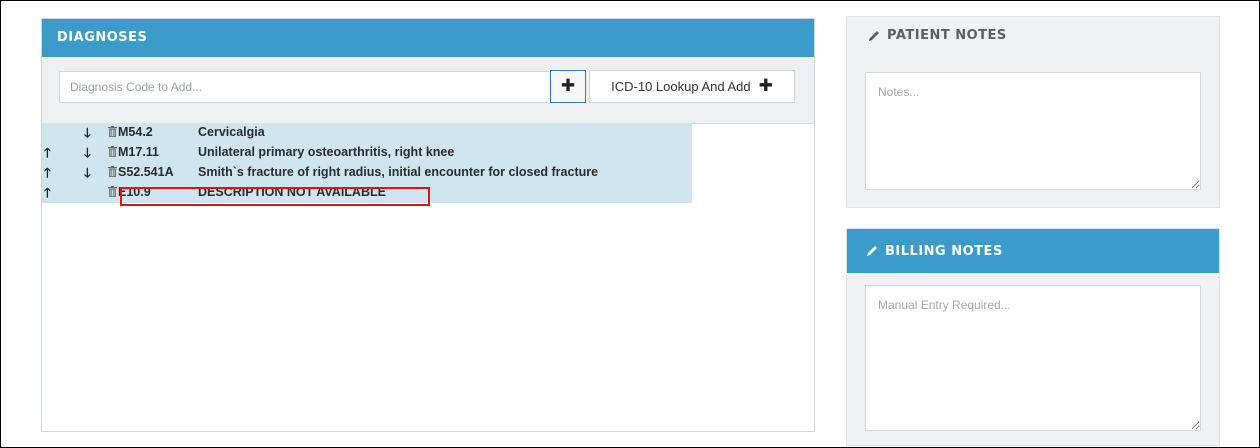 The height and width of the screenshot is (448, 1260). What do you see at coordinates (428, 38) in the screenshot?
I see `diagnoses-title: DIAGNOSES` at bounding box center [428, 38].